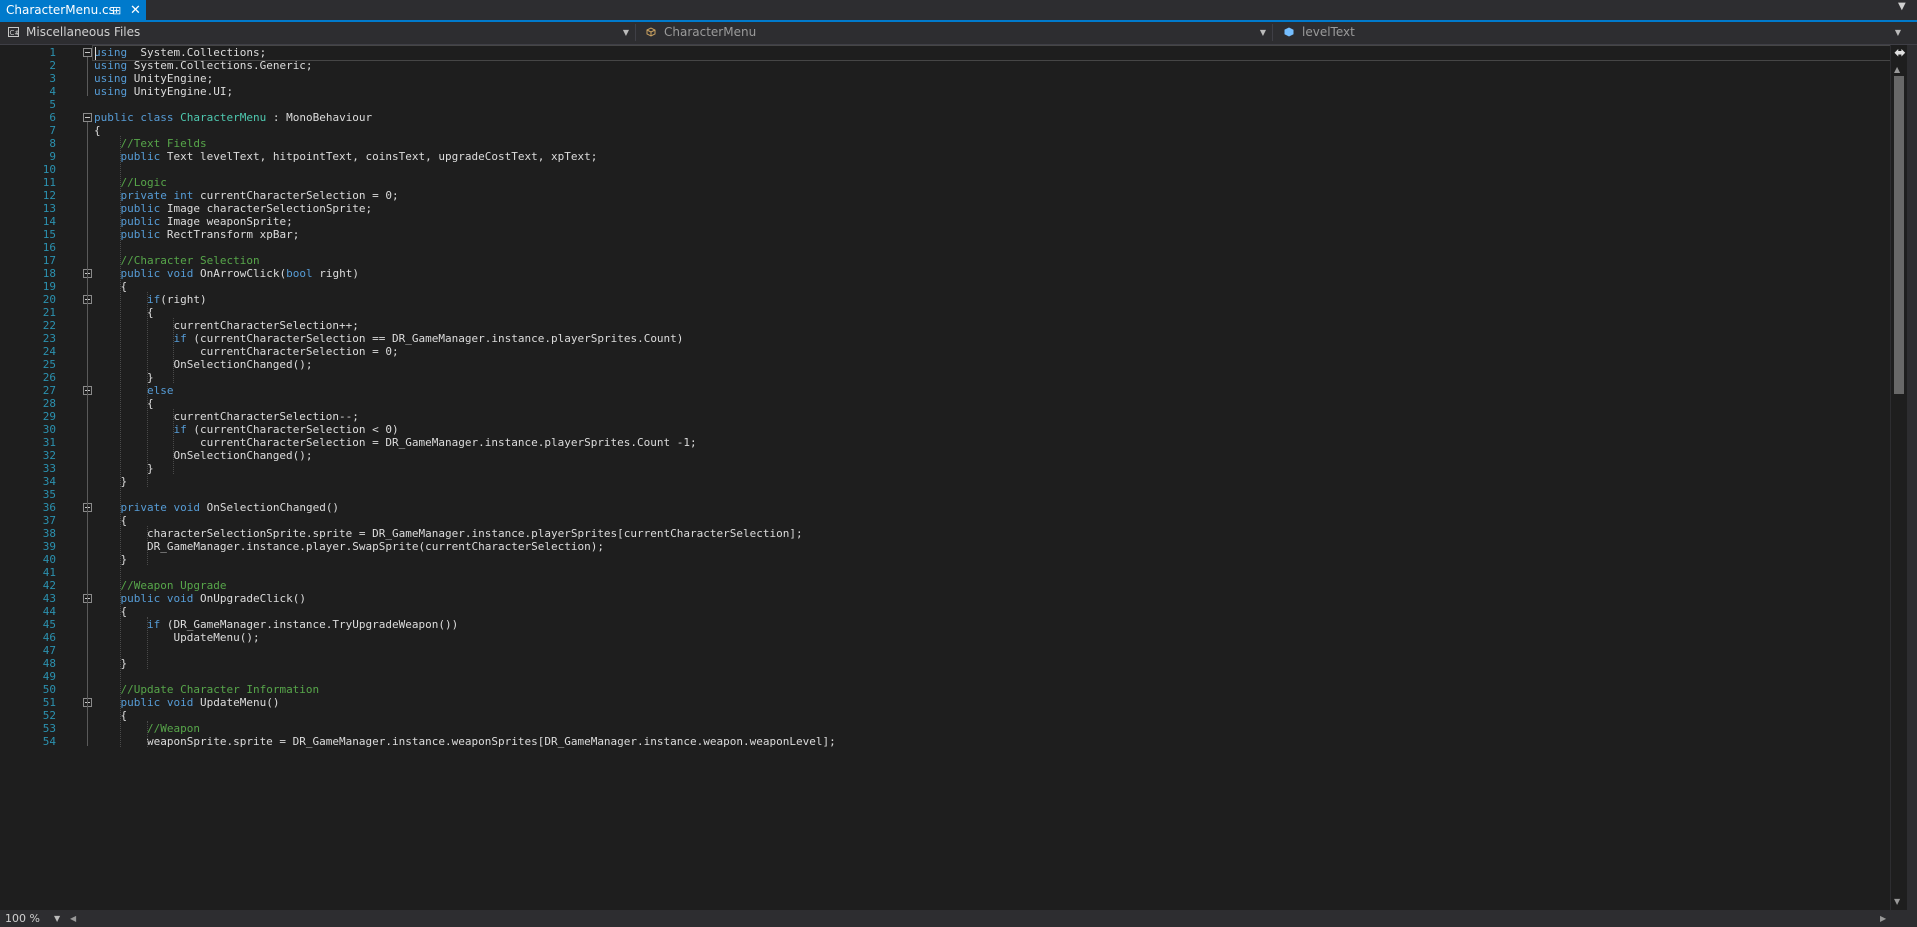  What do you see at coordinates (240, 273) in the screenshot?
I see `code-token: OnArrowClick(` at bounding box center [240, 273].